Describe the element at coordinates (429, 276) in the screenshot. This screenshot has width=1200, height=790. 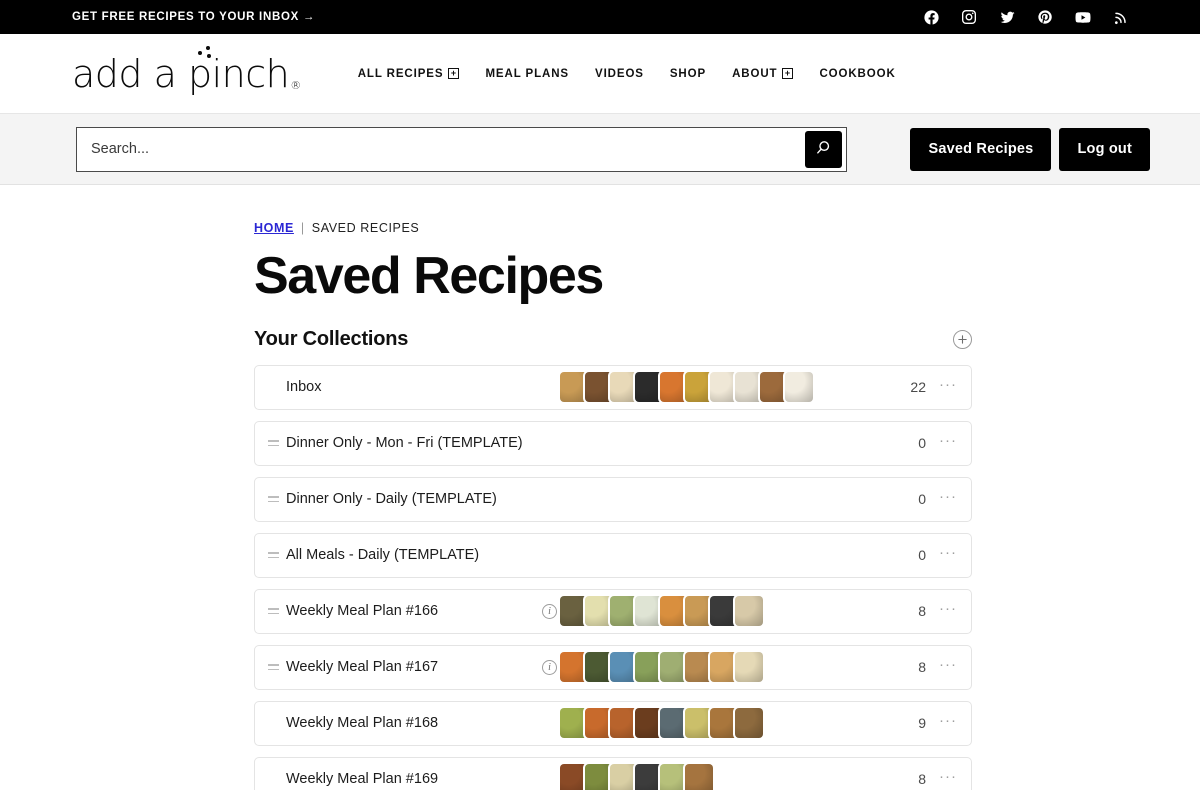
I see `page-title: Saved Recipes` at that location.